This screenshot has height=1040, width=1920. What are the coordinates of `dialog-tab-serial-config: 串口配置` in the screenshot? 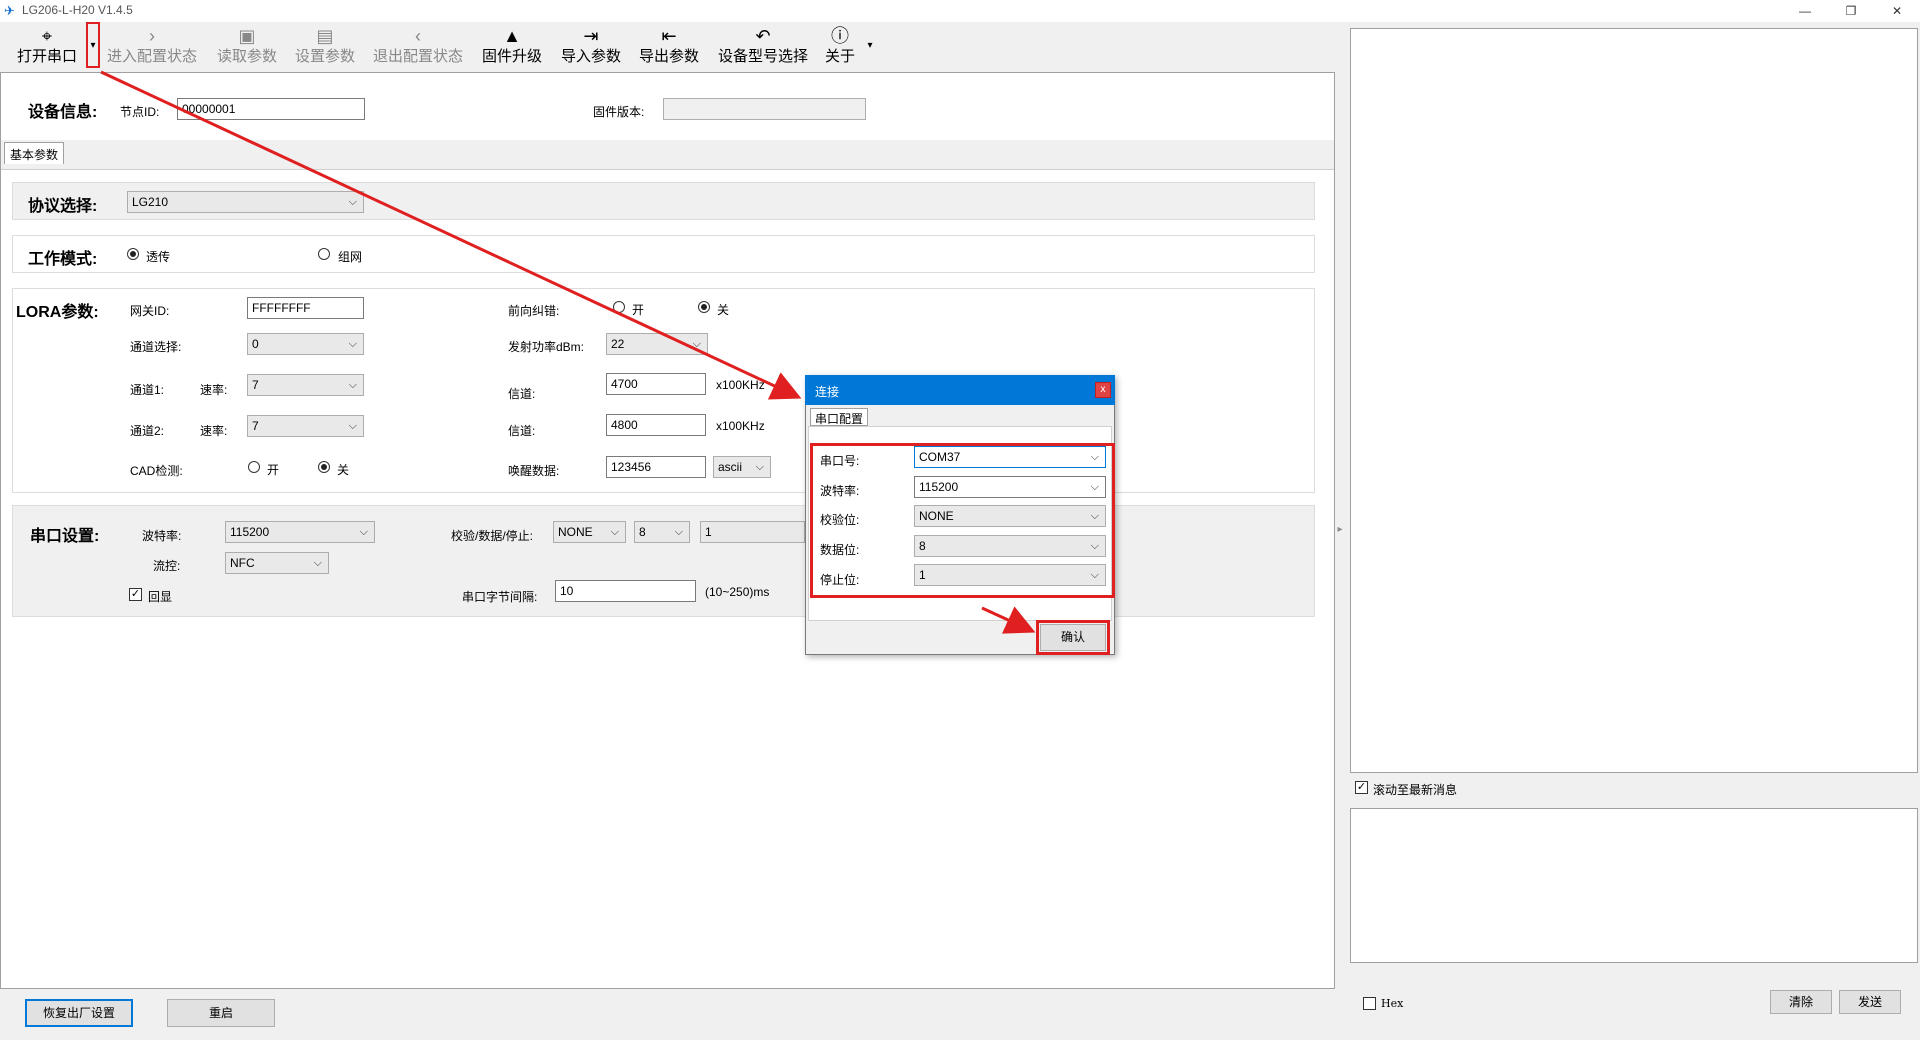 It's located at (839, 417).